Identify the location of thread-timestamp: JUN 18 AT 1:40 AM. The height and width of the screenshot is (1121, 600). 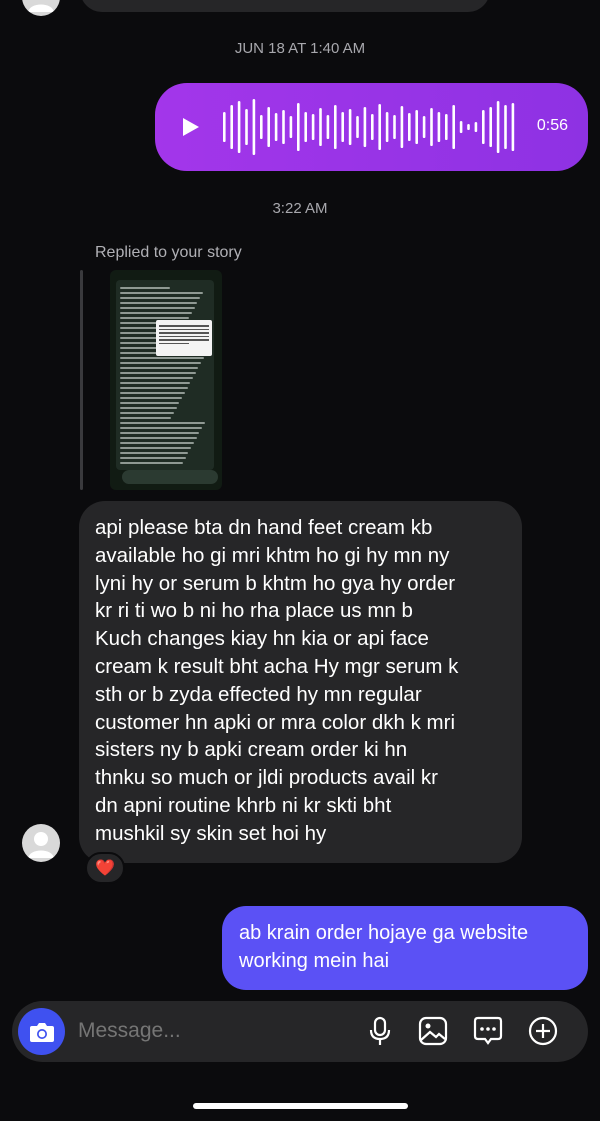
(300, 48).